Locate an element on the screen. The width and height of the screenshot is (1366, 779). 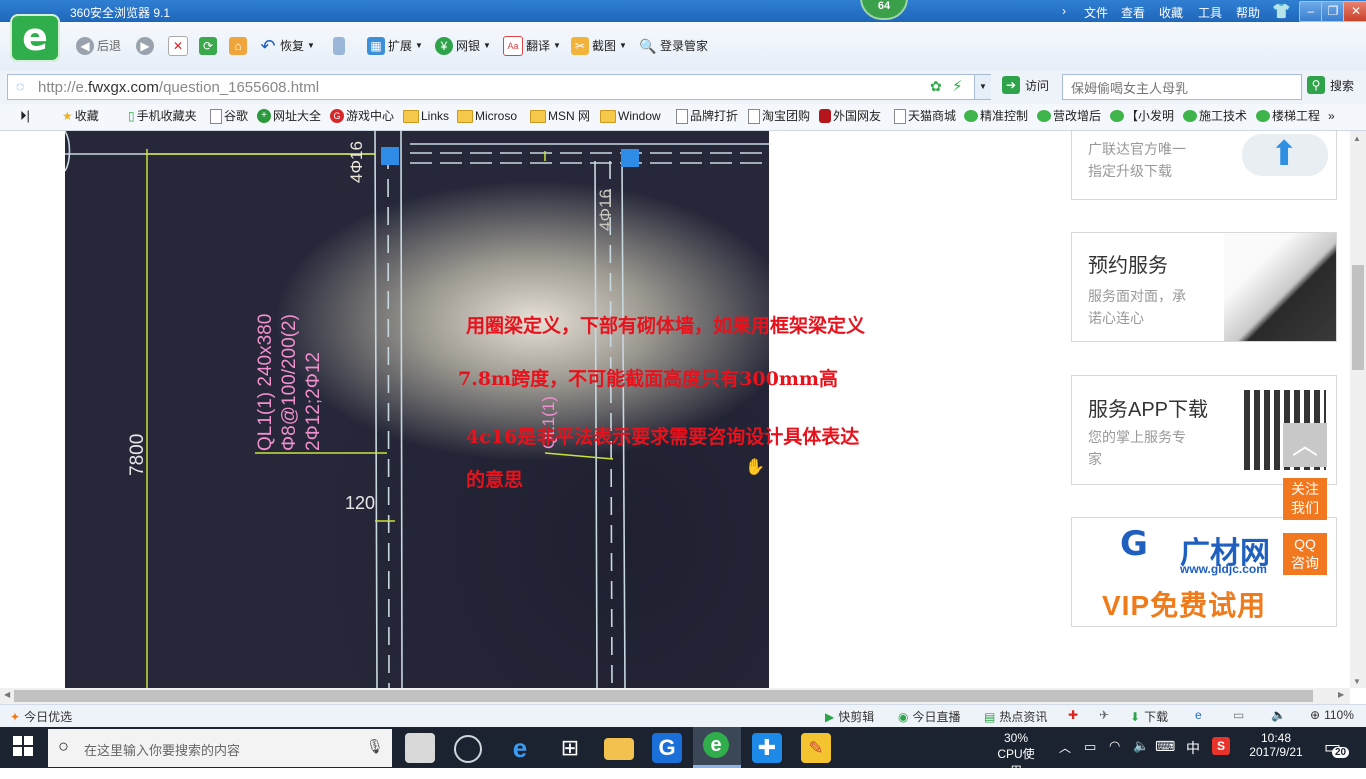
store-icon: ⊞ is located at coordinates (570, 748).